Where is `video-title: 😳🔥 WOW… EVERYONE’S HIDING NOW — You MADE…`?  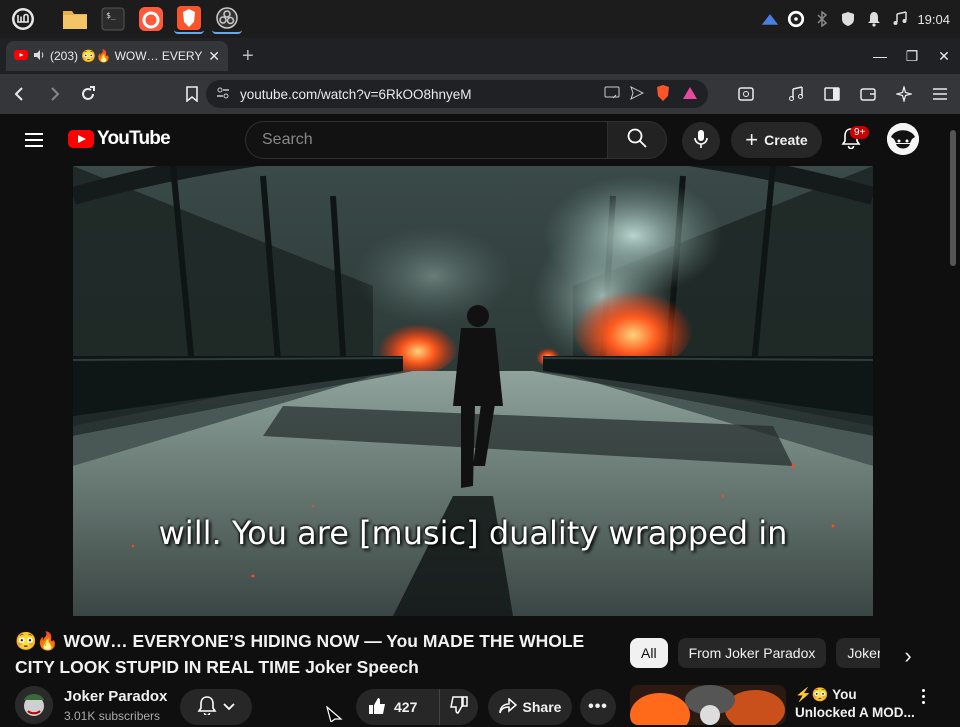 video-title: 😳🔥 WOW… EVERYONE’S HIDING NOW — You MADE… is located at coordinates (300, 654).